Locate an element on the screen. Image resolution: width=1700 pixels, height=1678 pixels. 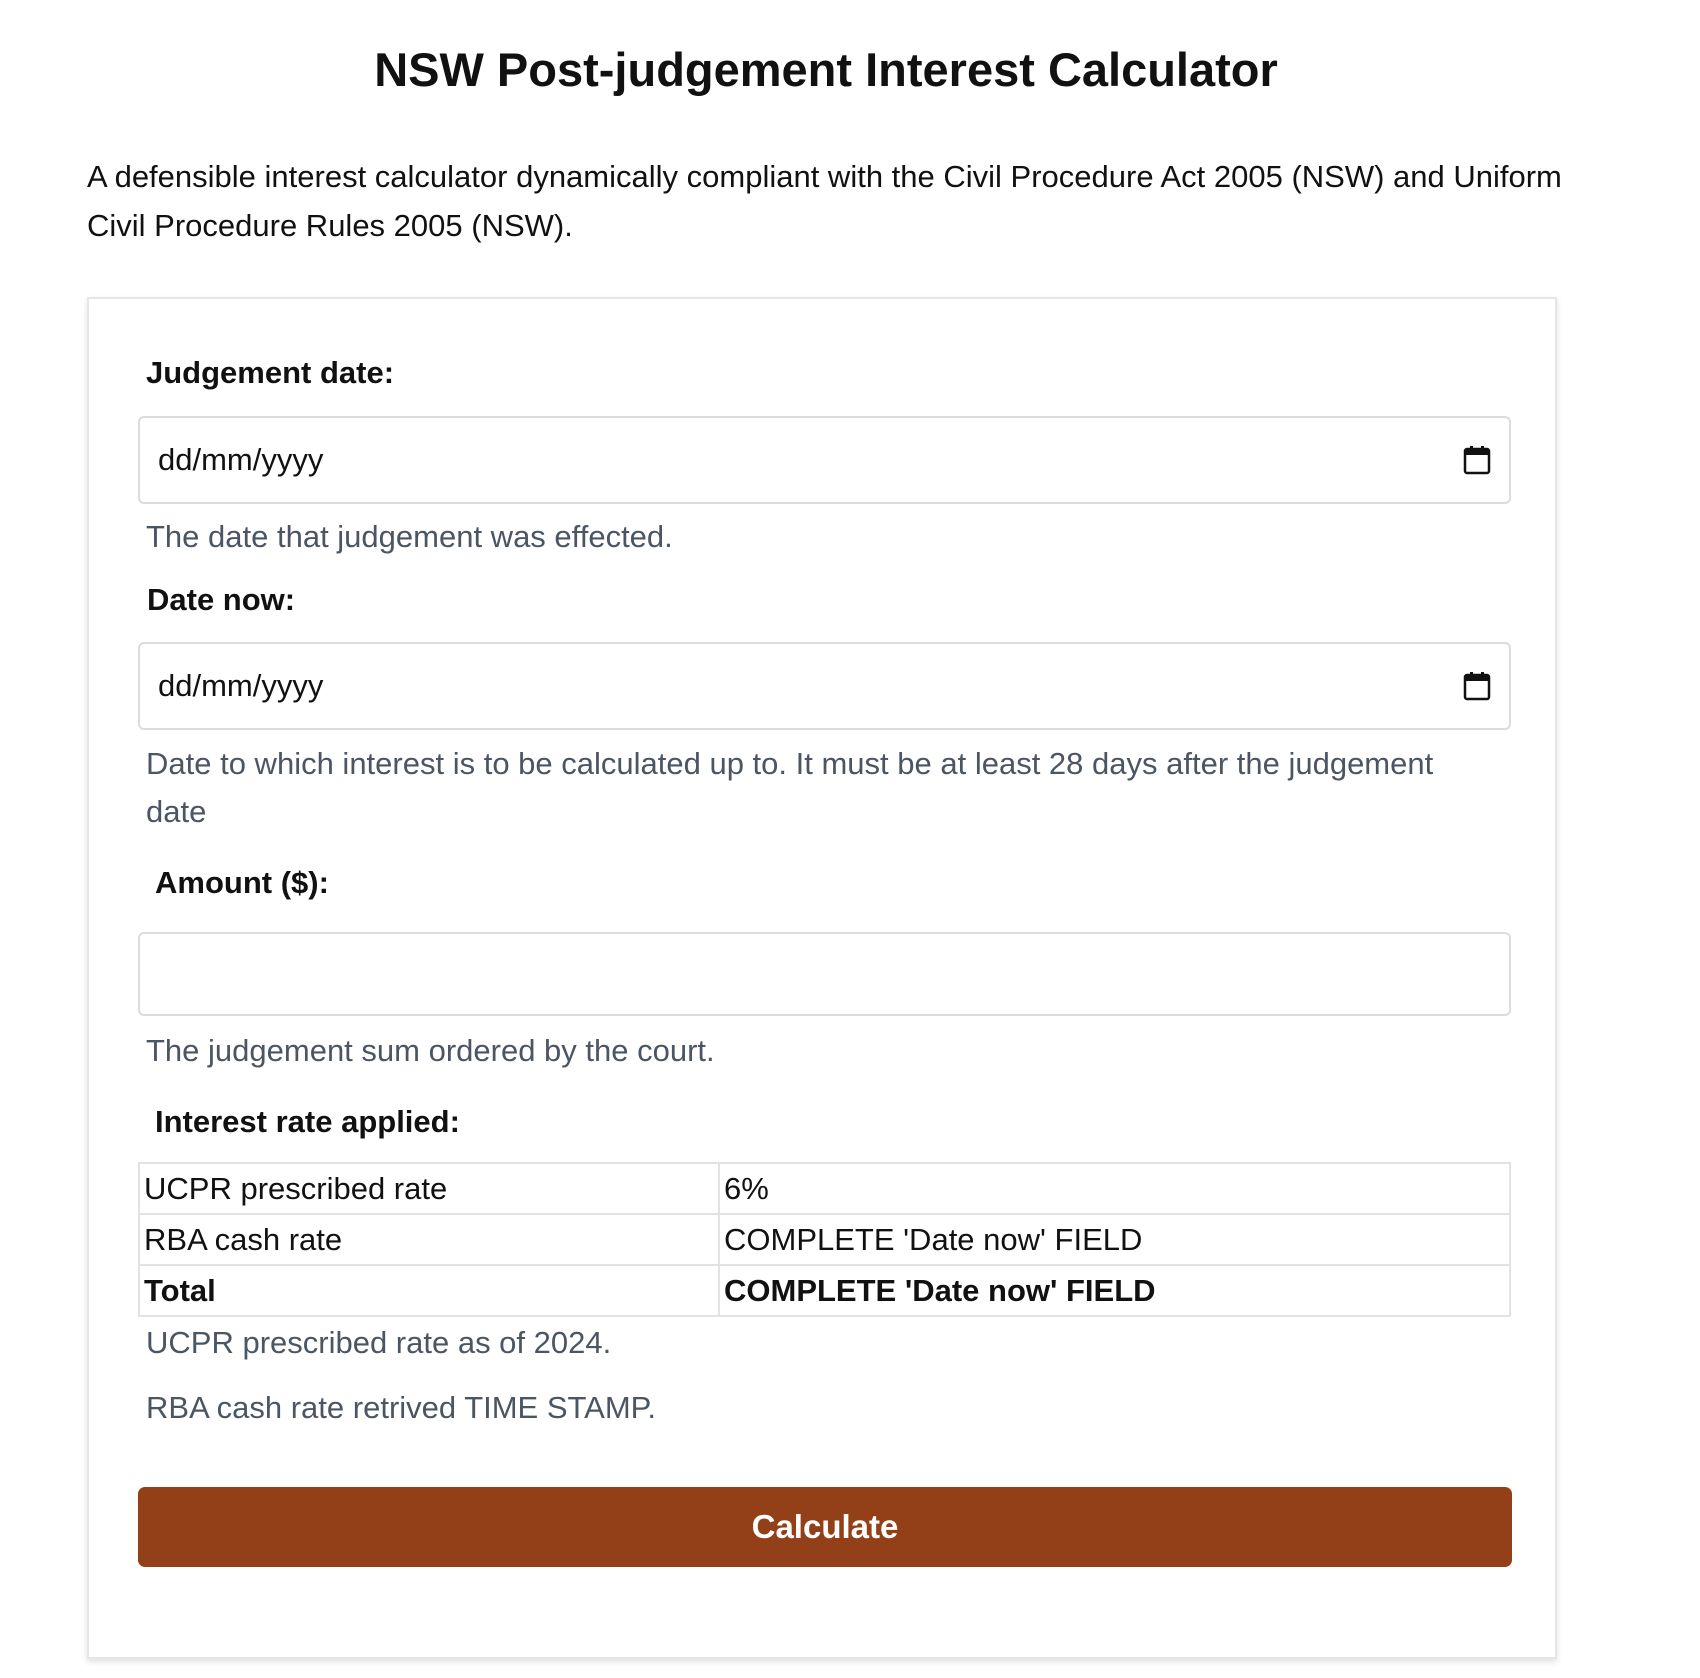
page-title: NSW Post-judgement Interest Calculator is located at coordinates (826, 69).